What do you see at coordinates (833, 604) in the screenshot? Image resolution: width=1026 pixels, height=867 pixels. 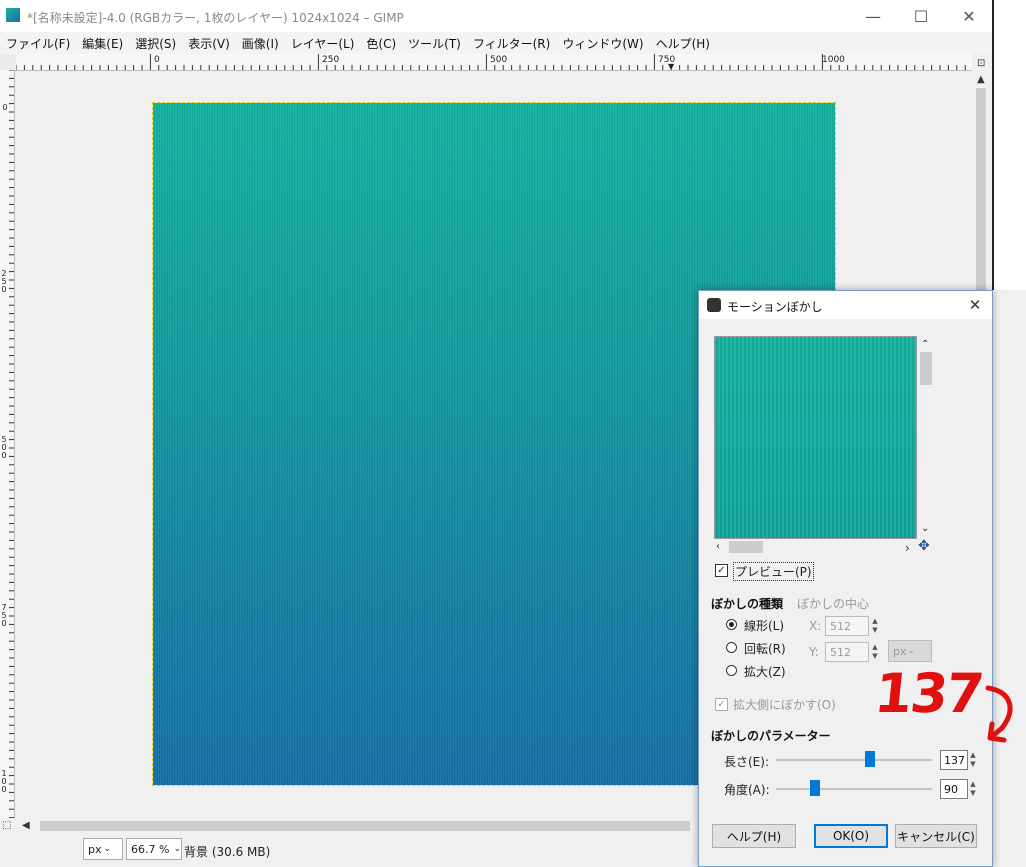 I see `blur-center-title: ぼかしの中心` at bounding box center [833, 604].